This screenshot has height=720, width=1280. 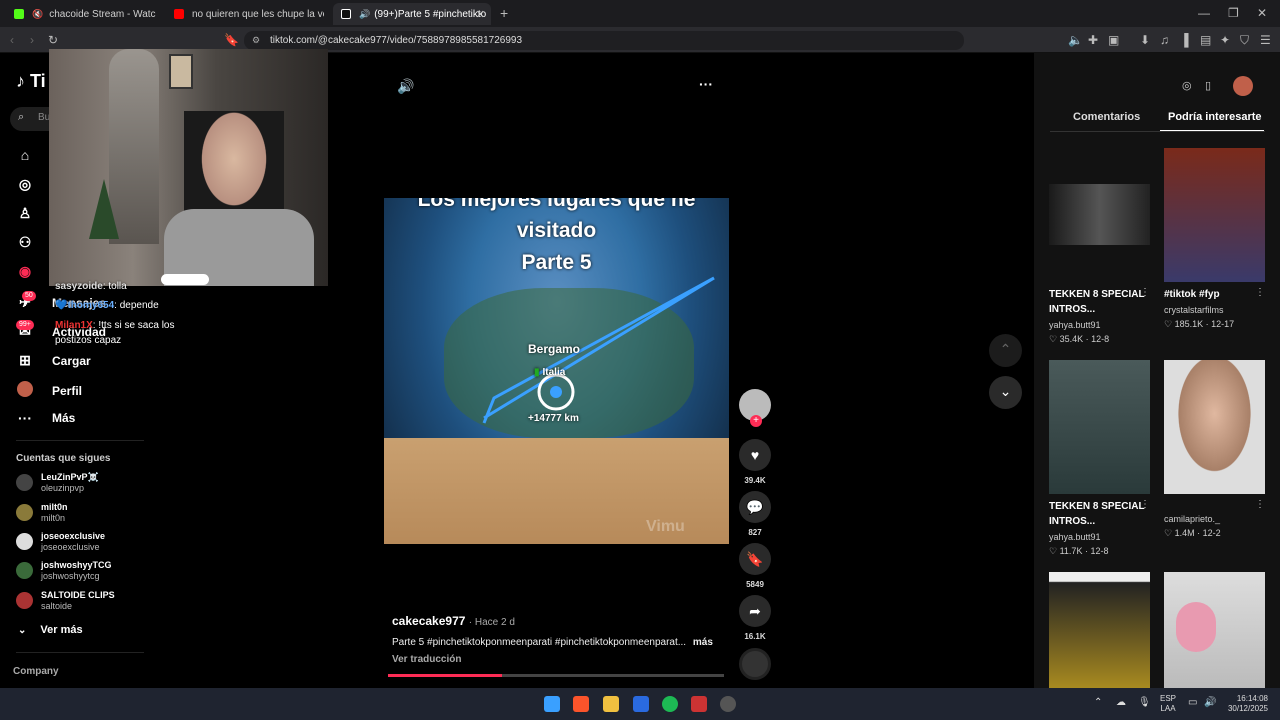 I want to click on reload-icon: ↻, so click(x=53, y=40).